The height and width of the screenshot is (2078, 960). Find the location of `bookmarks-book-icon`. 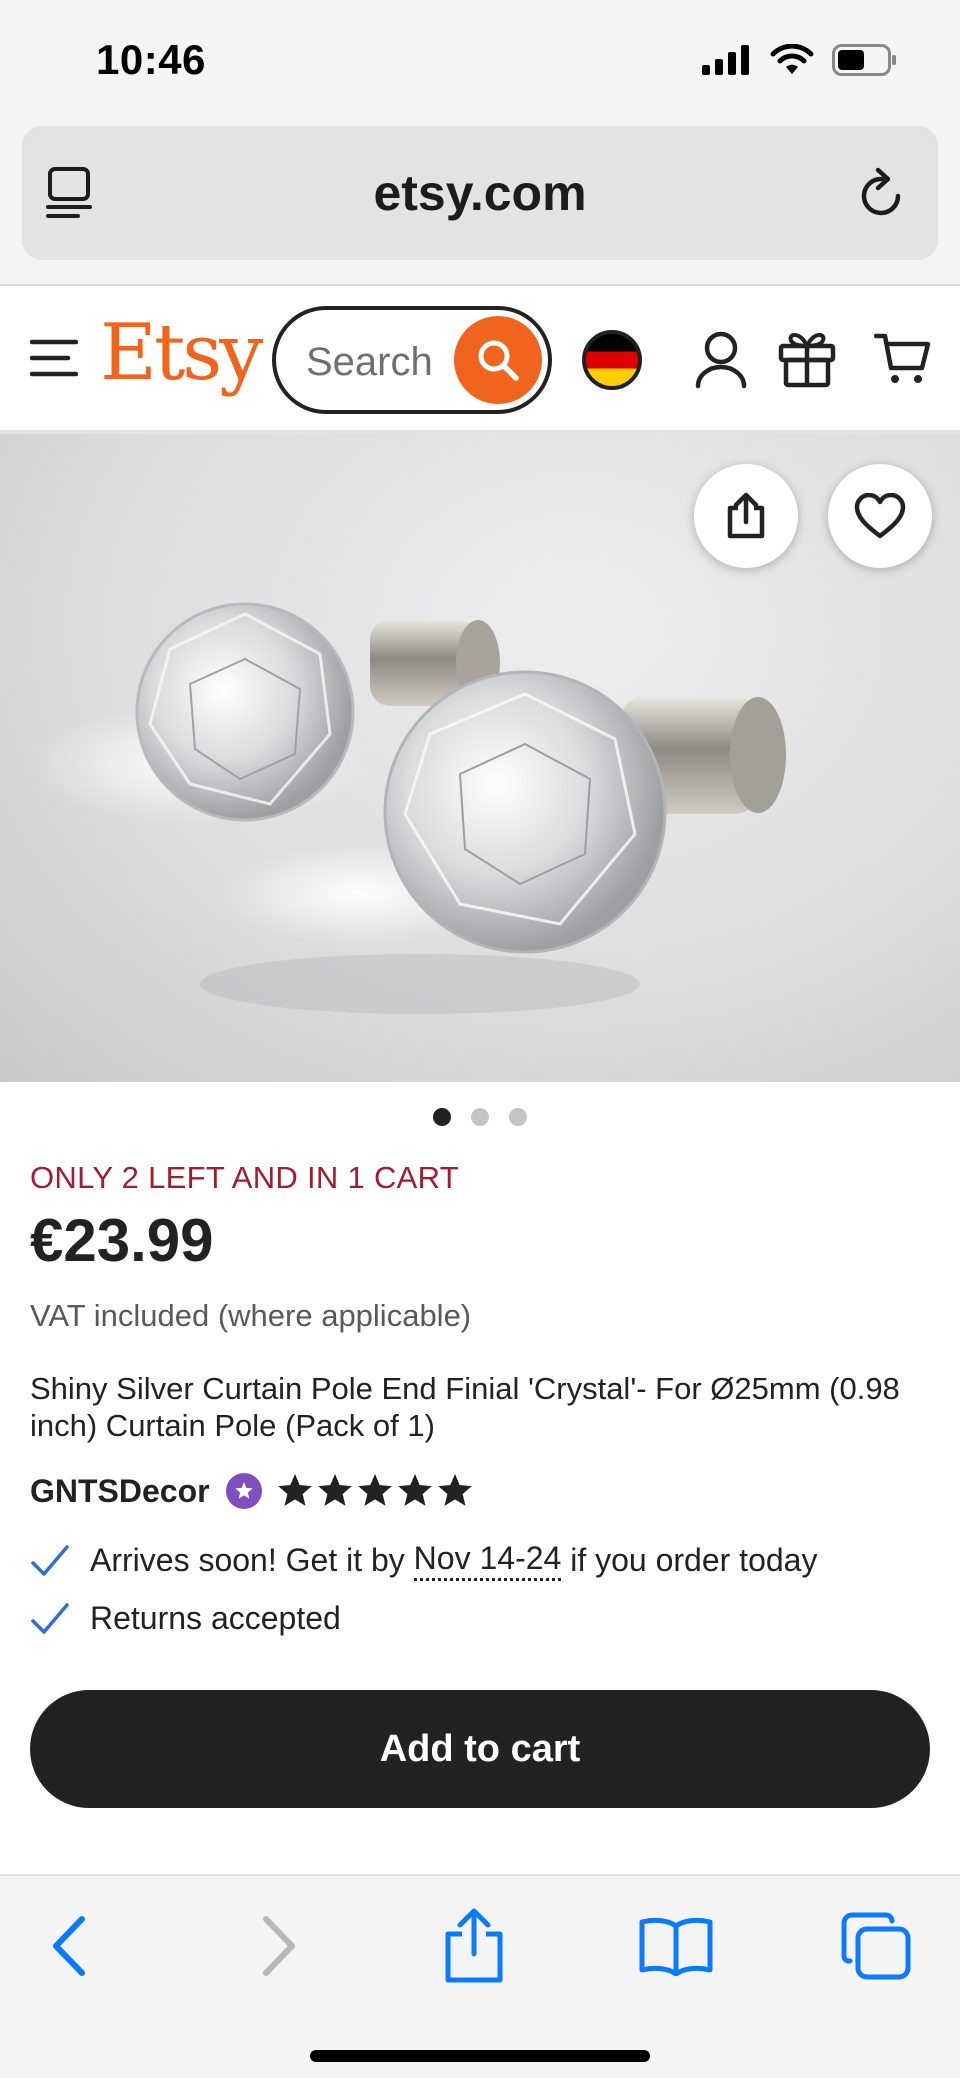

bookmarks-book-icon is located at coordinates (676, 1946).